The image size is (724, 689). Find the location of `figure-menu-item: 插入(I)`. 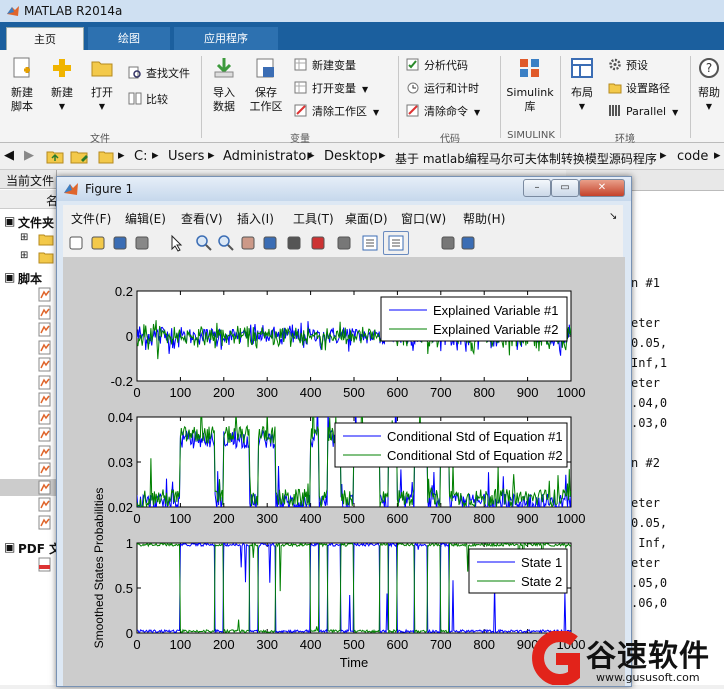

figure-menu-item: 插入(I) is located at coordinates (255, 218).